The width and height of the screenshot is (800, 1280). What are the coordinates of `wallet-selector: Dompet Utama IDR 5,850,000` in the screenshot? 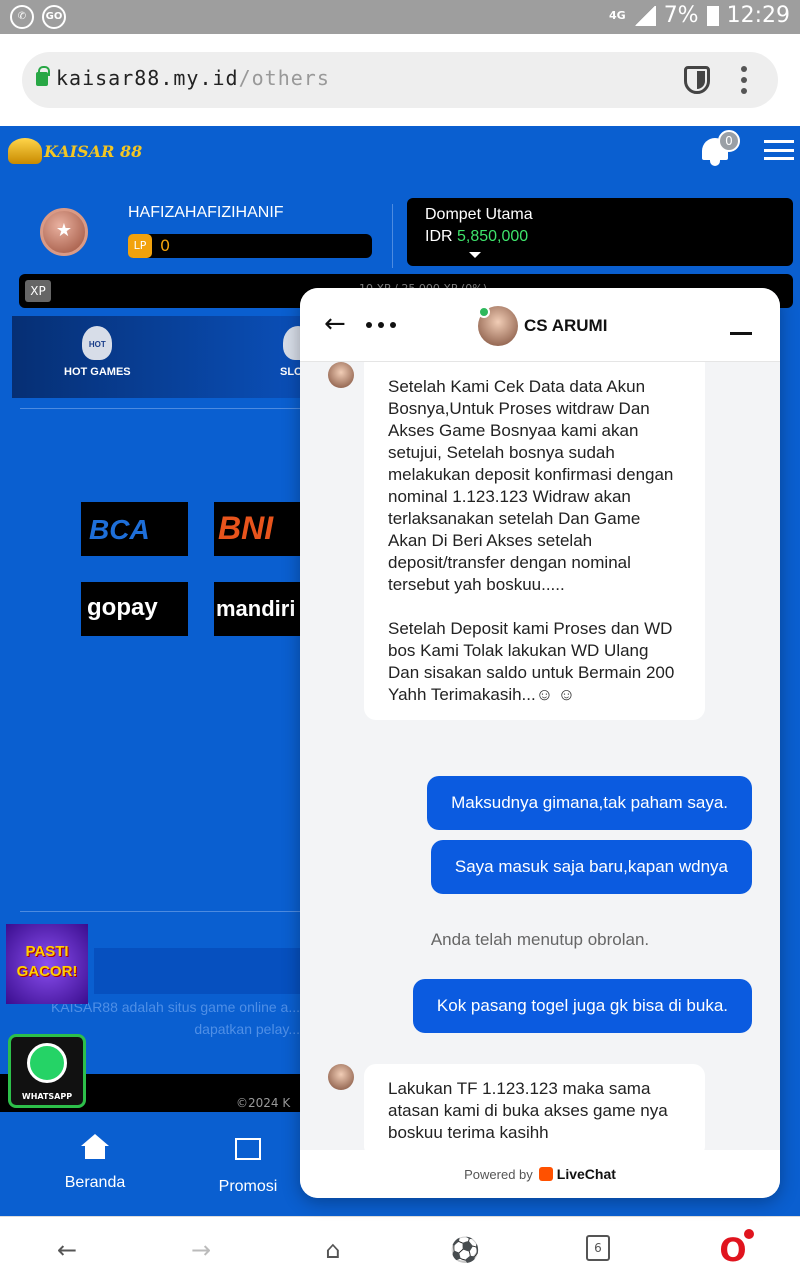 It's located at (600, 232).